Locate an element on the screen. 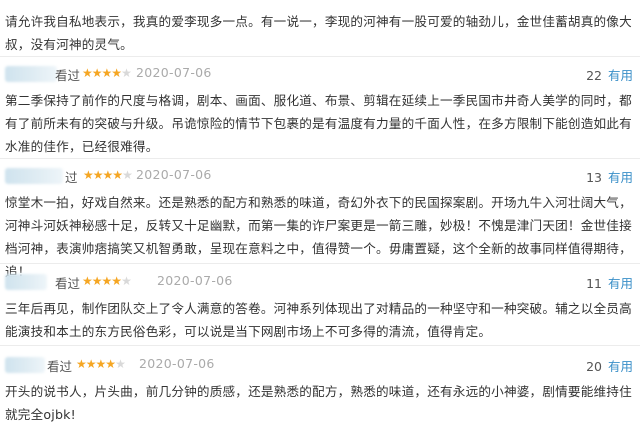 The image size is (640, 431). watch-status: 过 is located at coordinates (71, 177).